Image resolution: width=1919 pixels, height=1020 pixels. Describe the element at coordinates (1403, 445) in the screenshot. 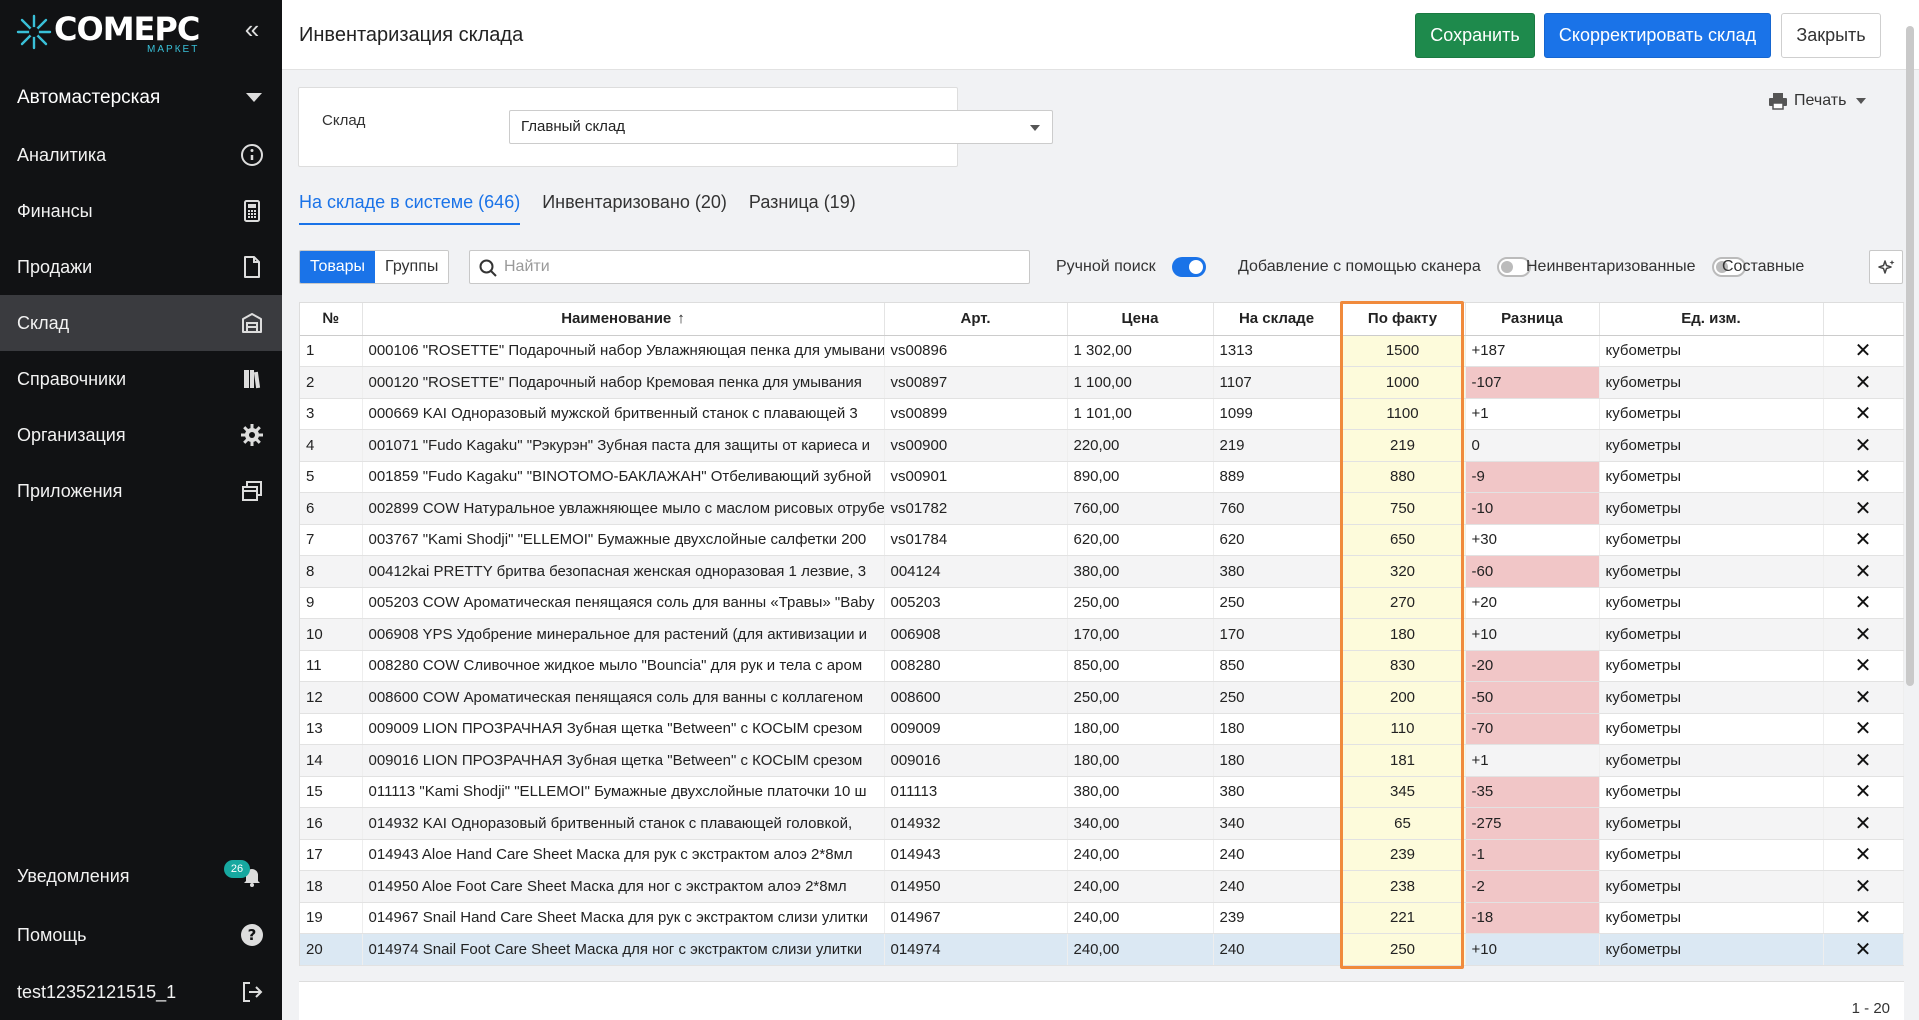

I see `actual-count-cell: 219` at that location.